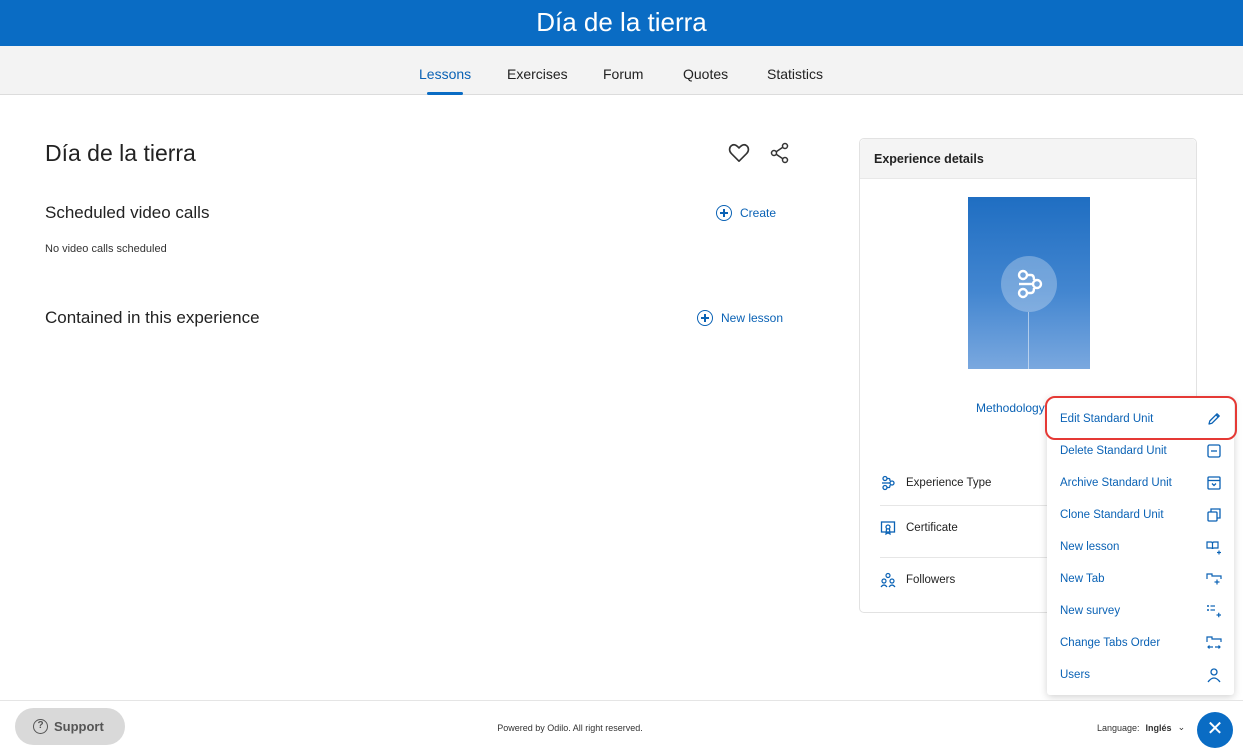 The width and height of the screenshot is (1243, 756). Describe the element at coordinates (127, 212) in the screenshot. I see `video-calls-heading: Scheduled video calls` at that location.